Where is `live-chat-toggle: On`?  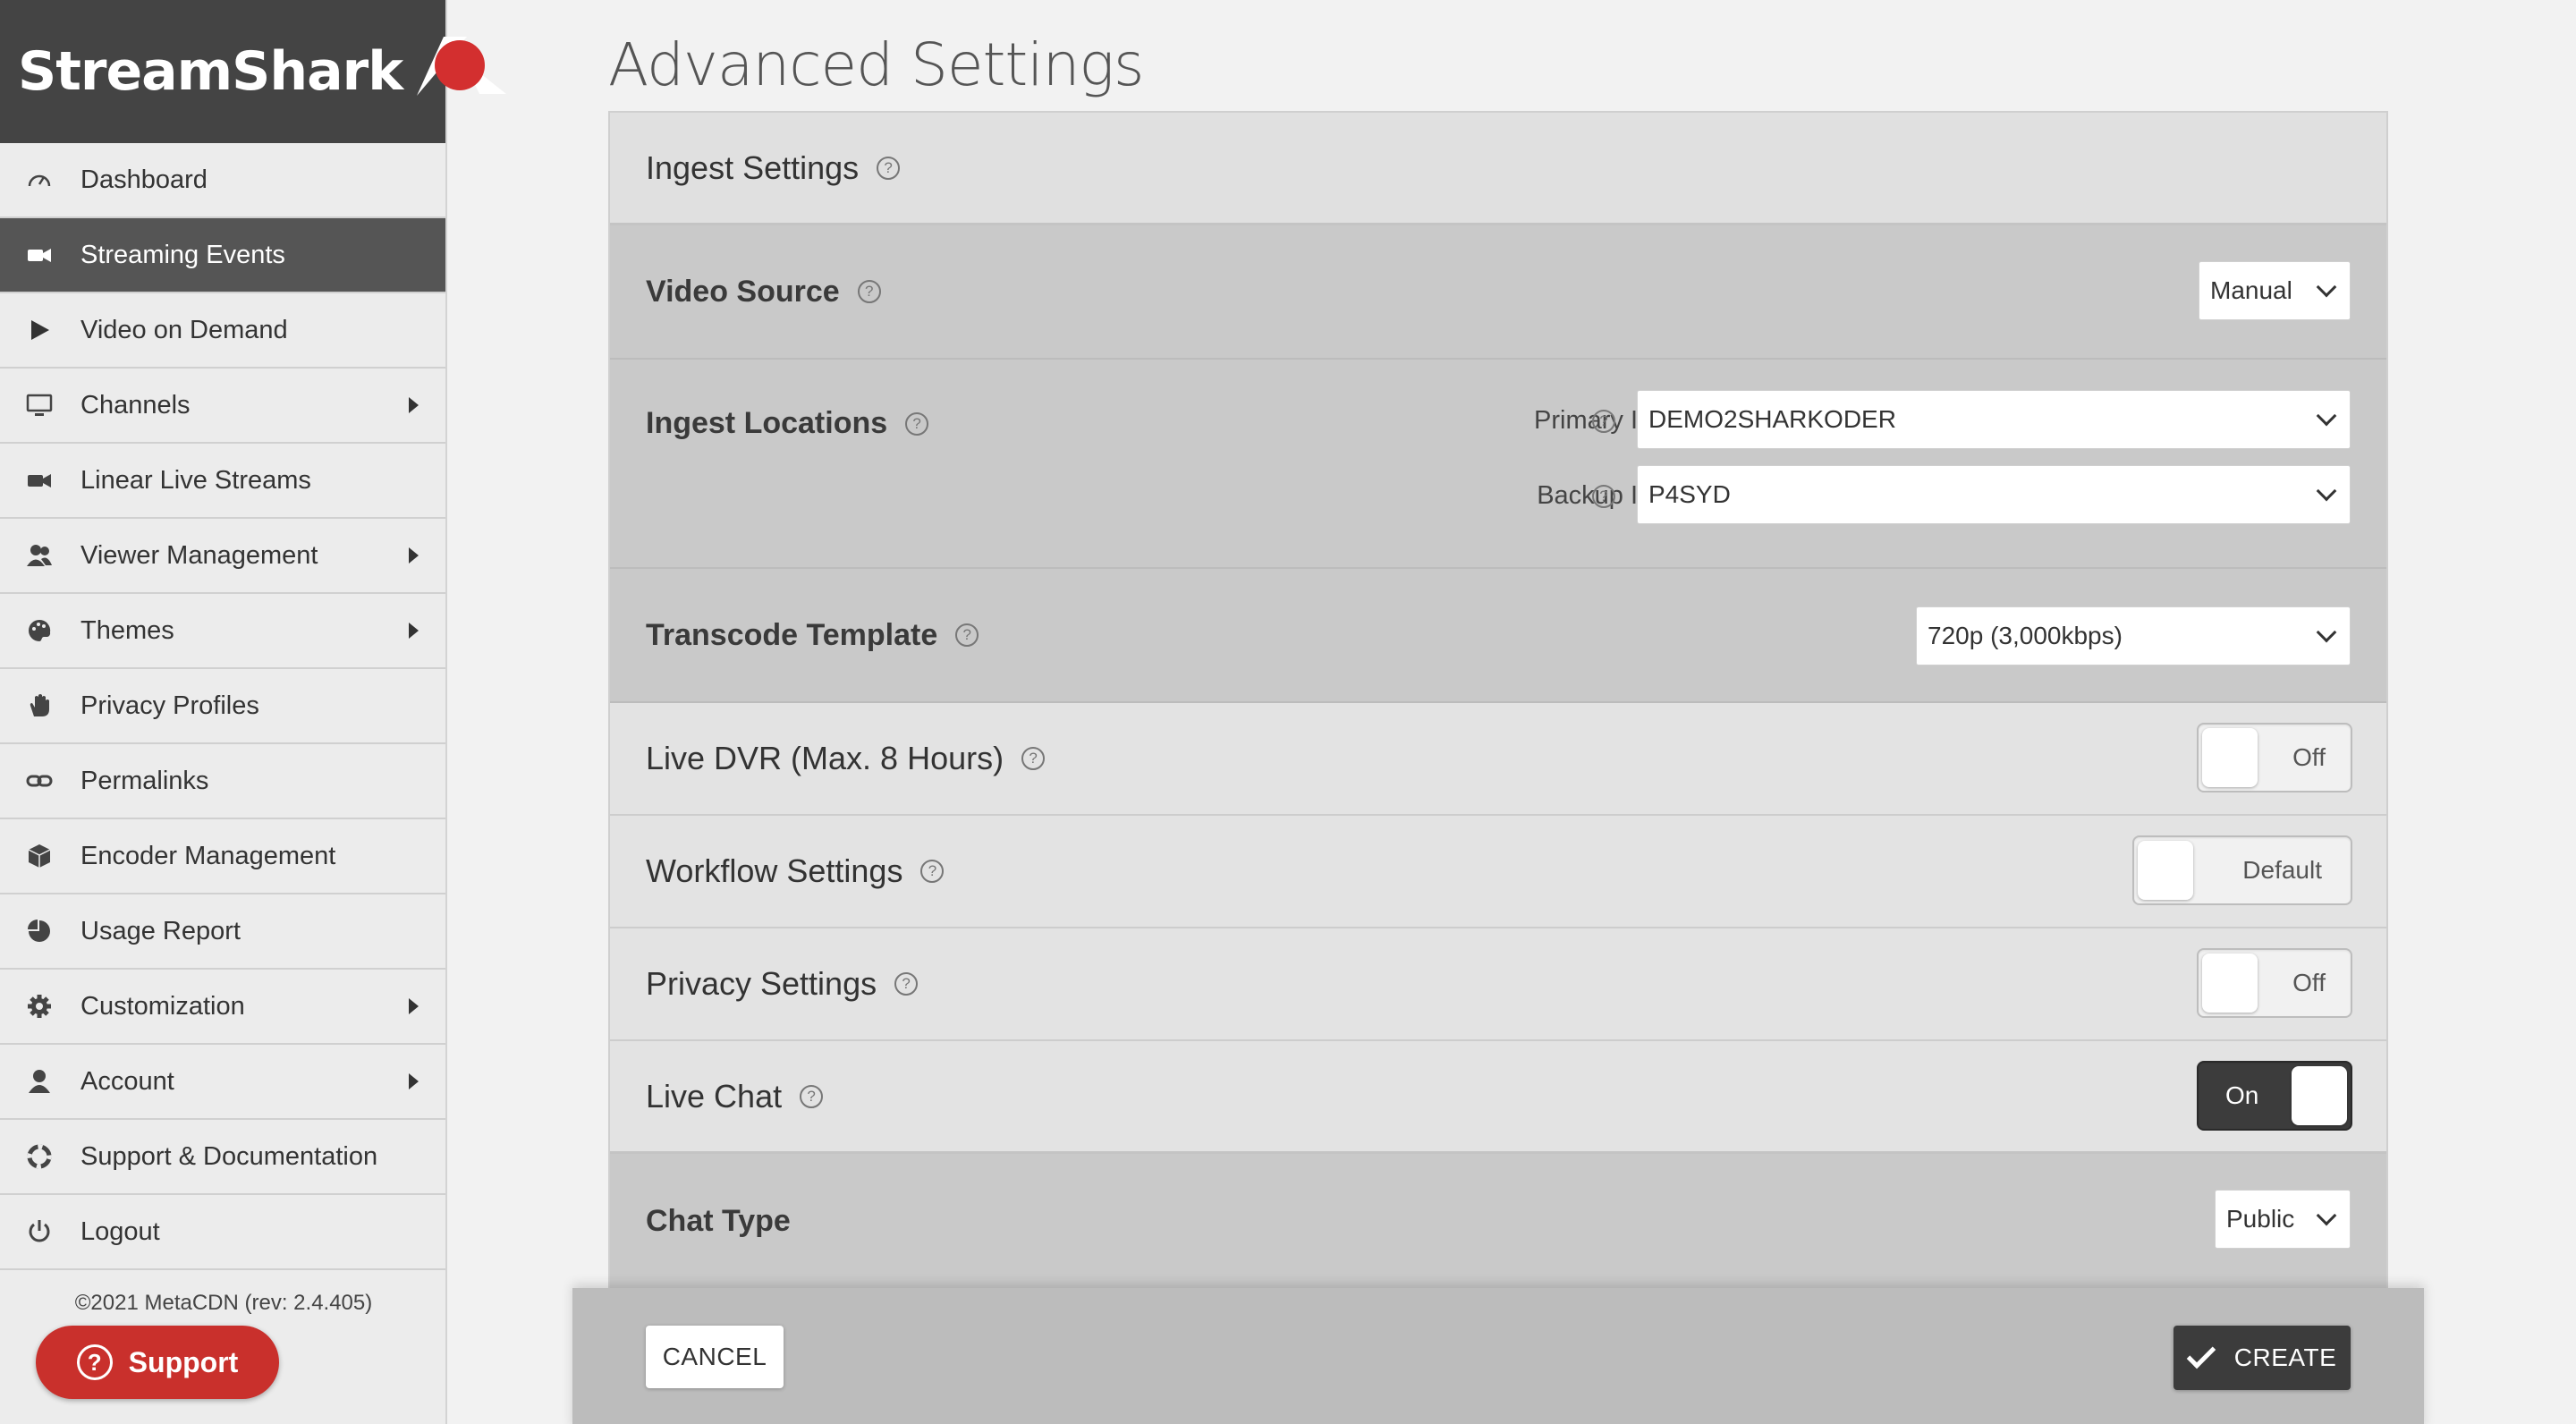
live-chat-toggle: On is located at coordinates (2274, 1096).